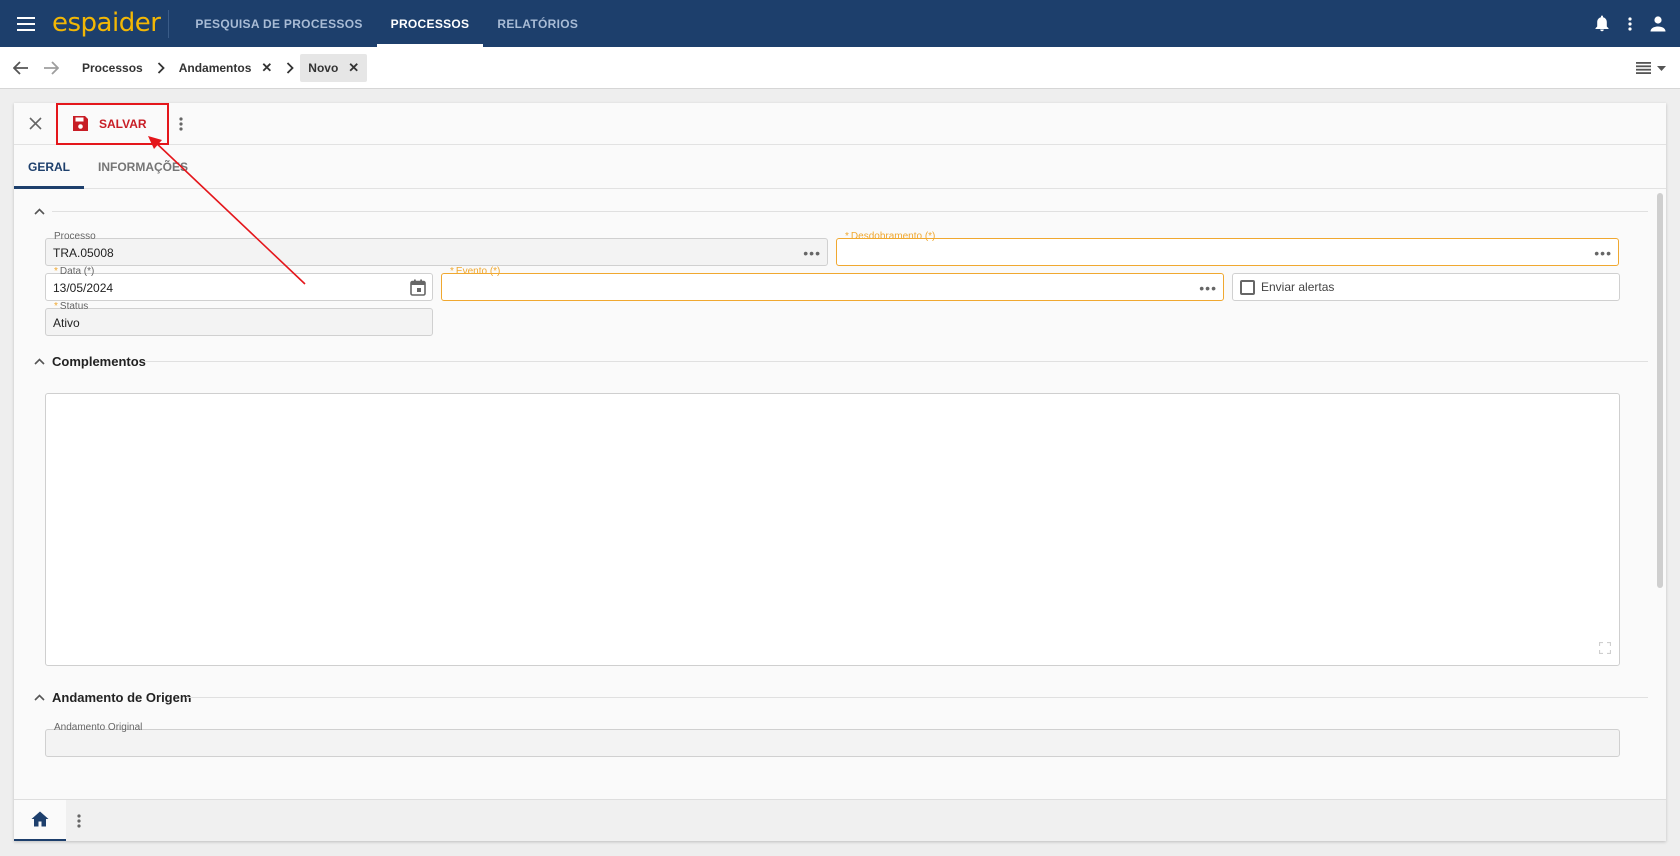  I want to click on user-button, so click(1658, 23).